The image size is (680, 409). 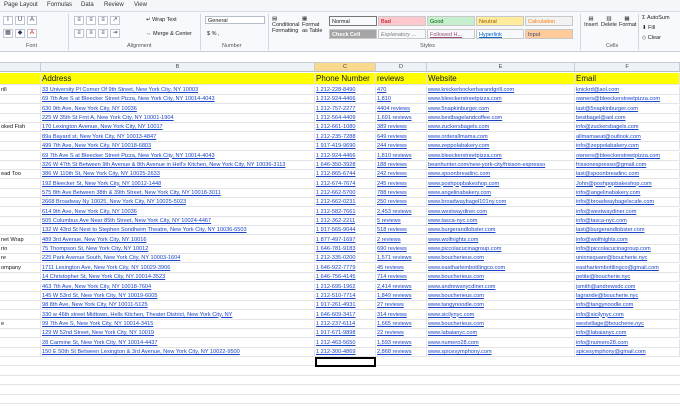 I want to click on cell-website: www.spicesymphony.com, so click(x=501, y=353).